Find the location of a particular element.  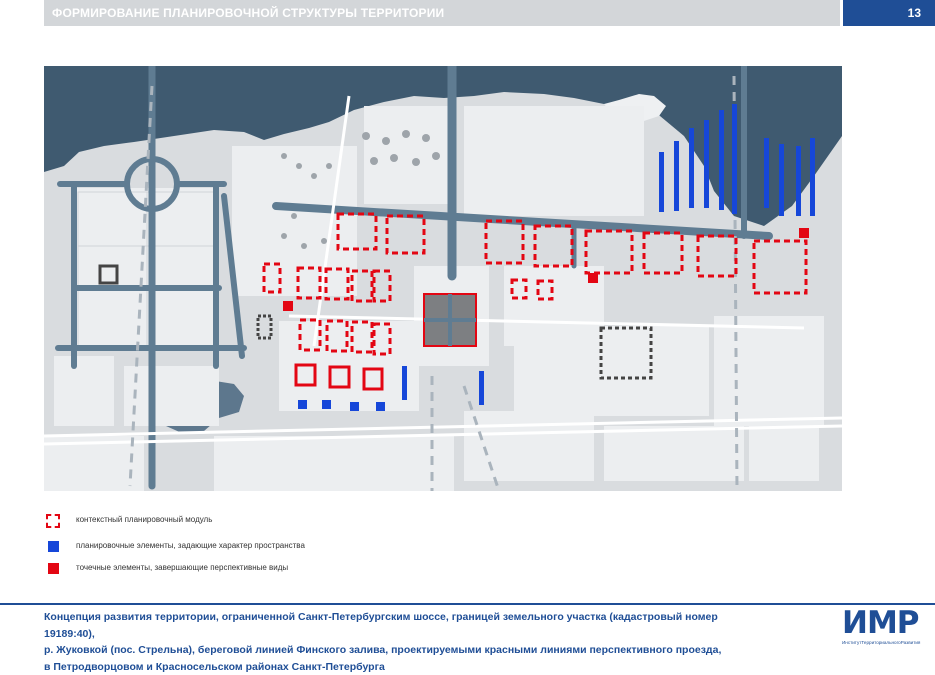

legend-label: контекстный планировочный модуль is located at coordinates (144, 519).